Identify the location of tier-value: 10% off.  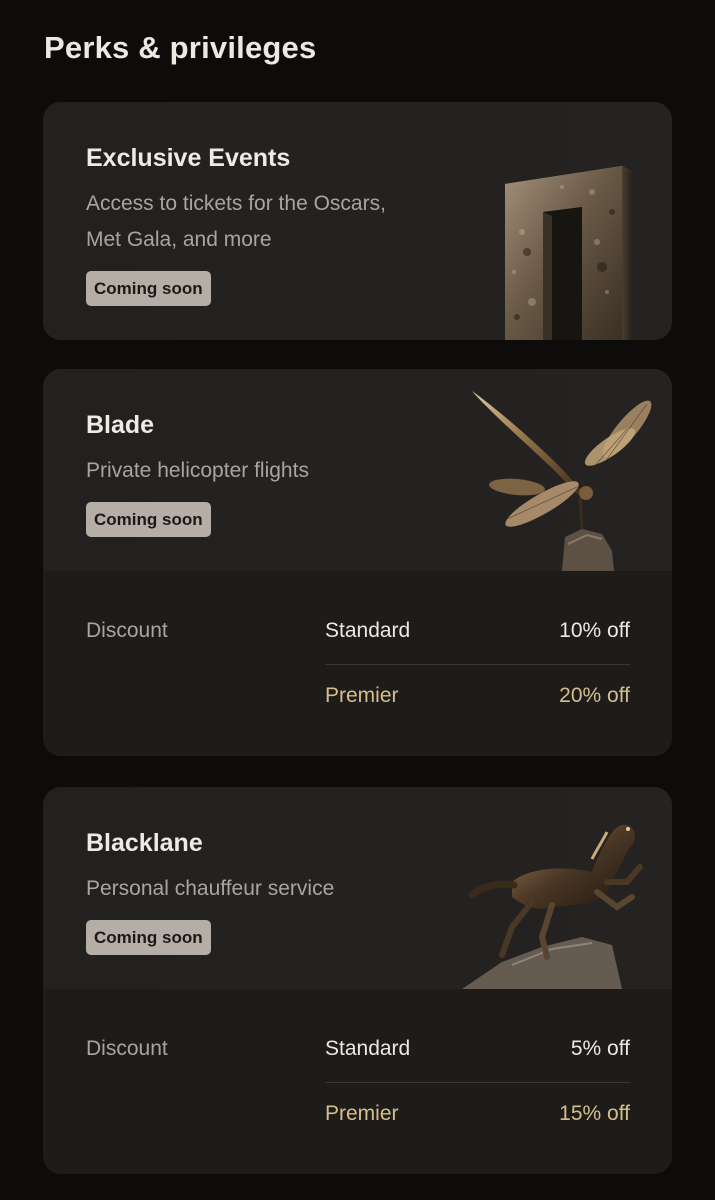
(594, 630).